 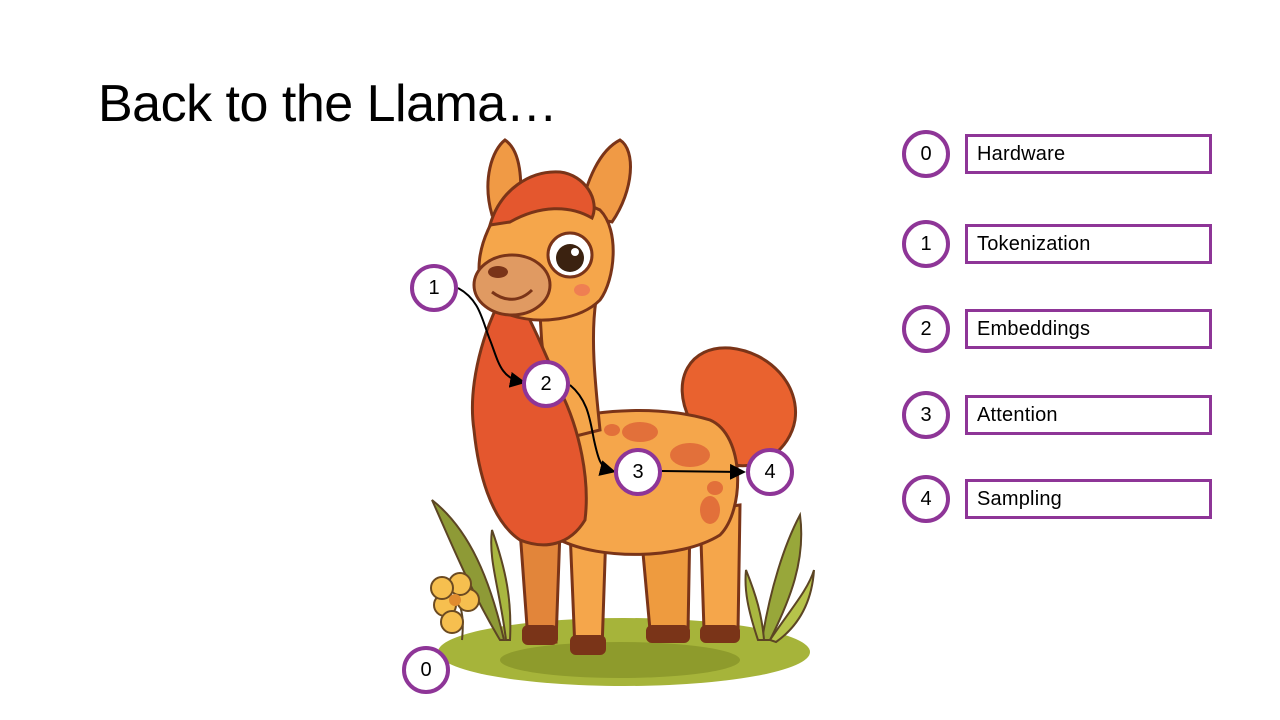 I want to click on marker-0-number: 0, so click(x=426, y=669).